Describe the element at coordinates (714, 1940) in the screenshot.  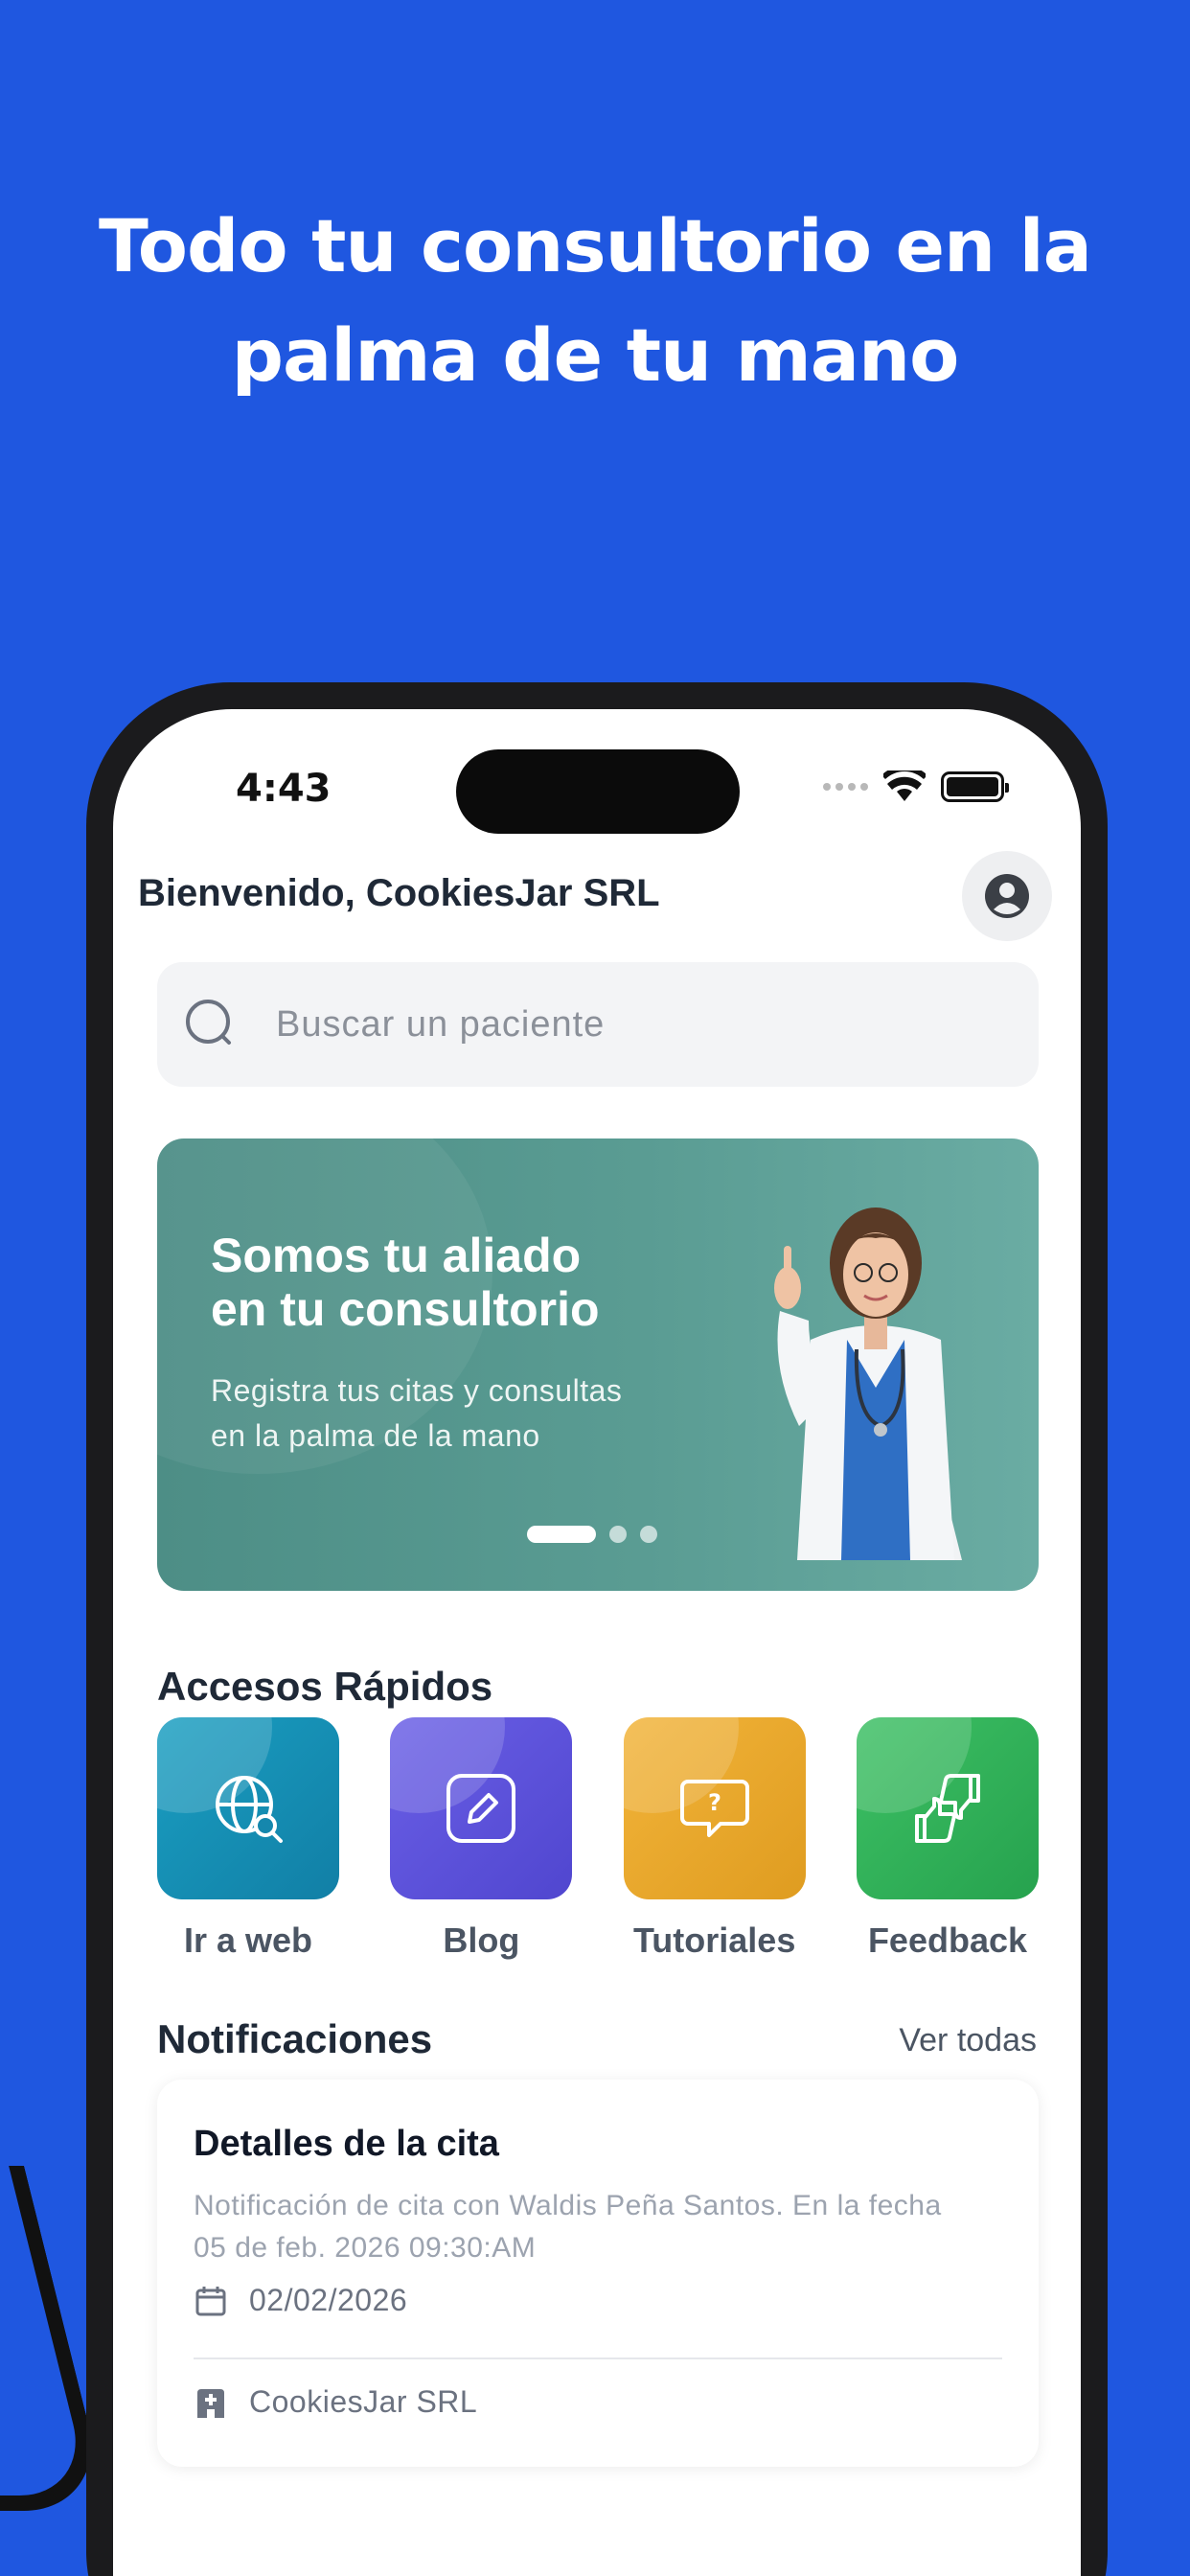
I see `quick-access-tutorials-label: Tutoriales` at that location.